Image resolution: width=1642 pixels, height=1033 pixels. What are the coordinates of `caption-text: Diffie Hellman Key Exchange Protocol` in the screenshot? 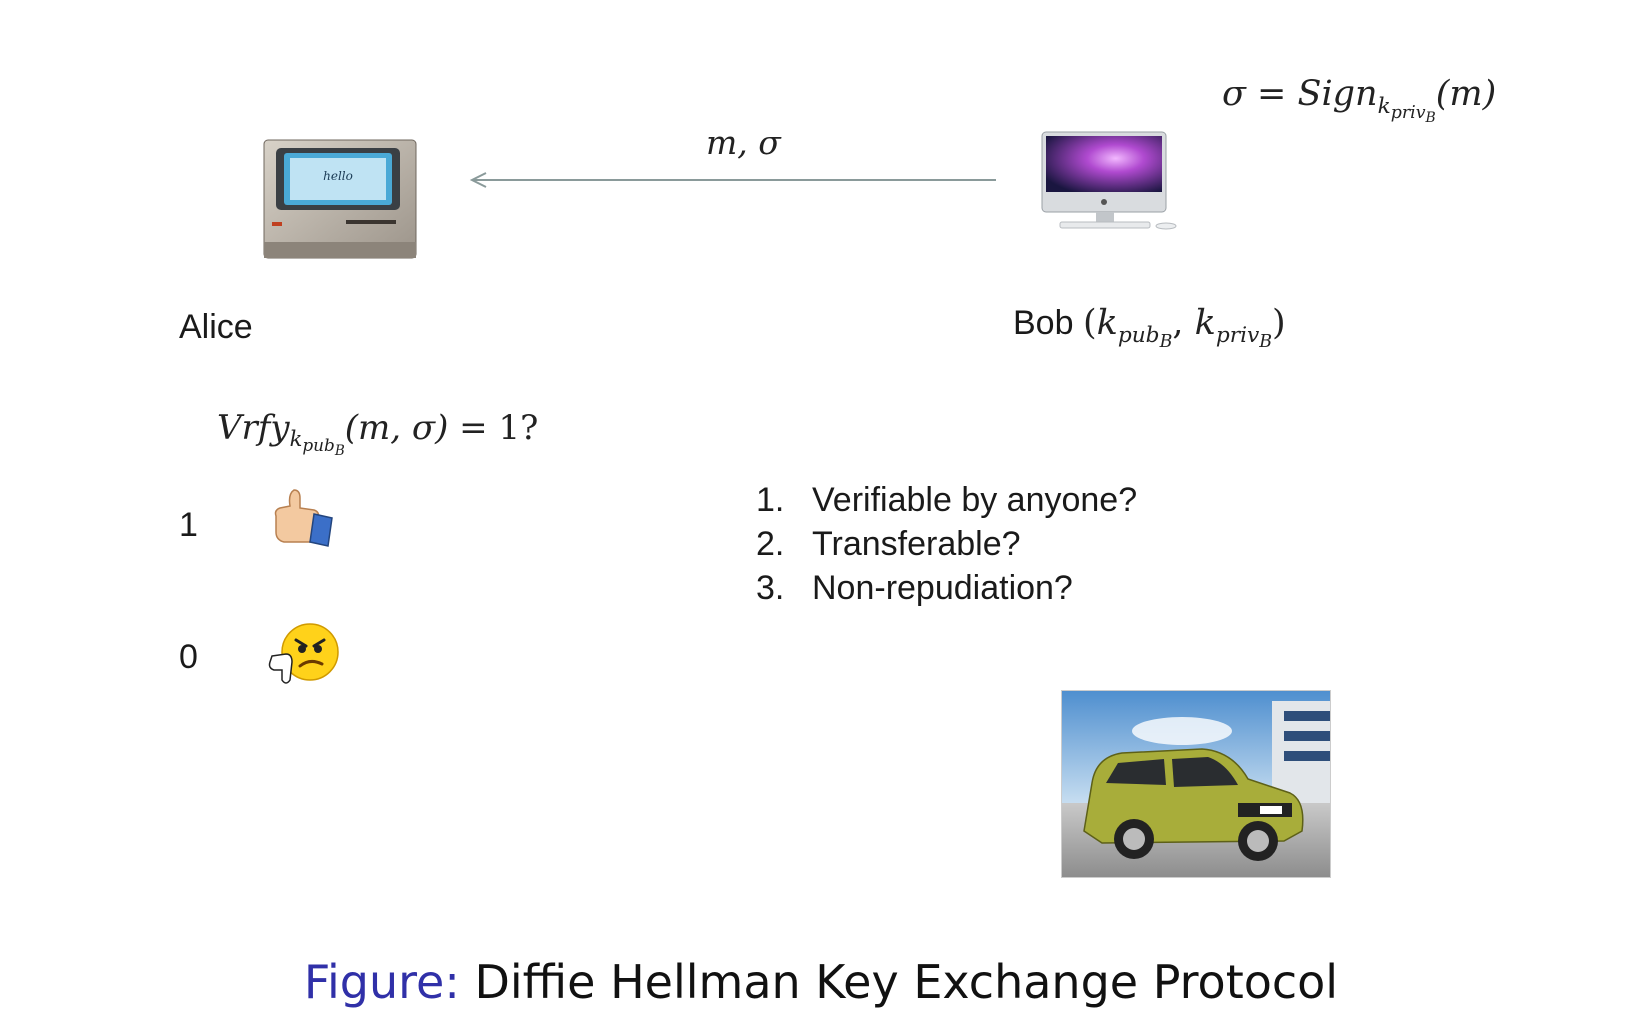 It's located at (899, 982).